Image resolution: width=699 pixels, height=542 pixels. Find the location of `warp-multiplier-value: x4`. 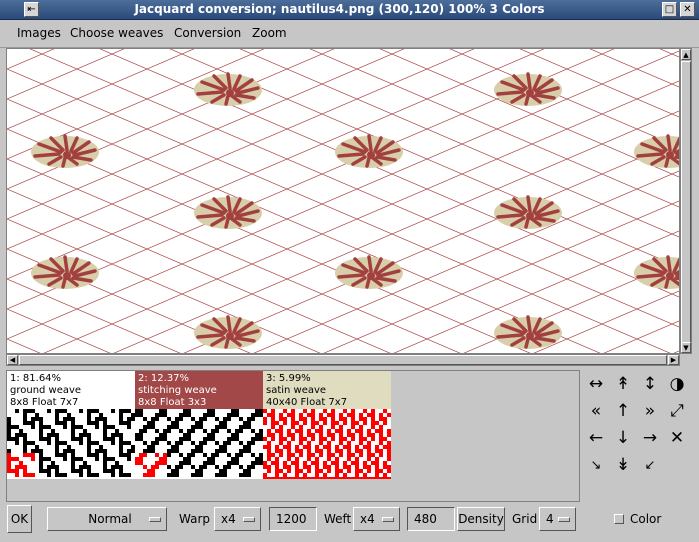

warp-multiplier-value: x4 is located at coordinates (228, 519).